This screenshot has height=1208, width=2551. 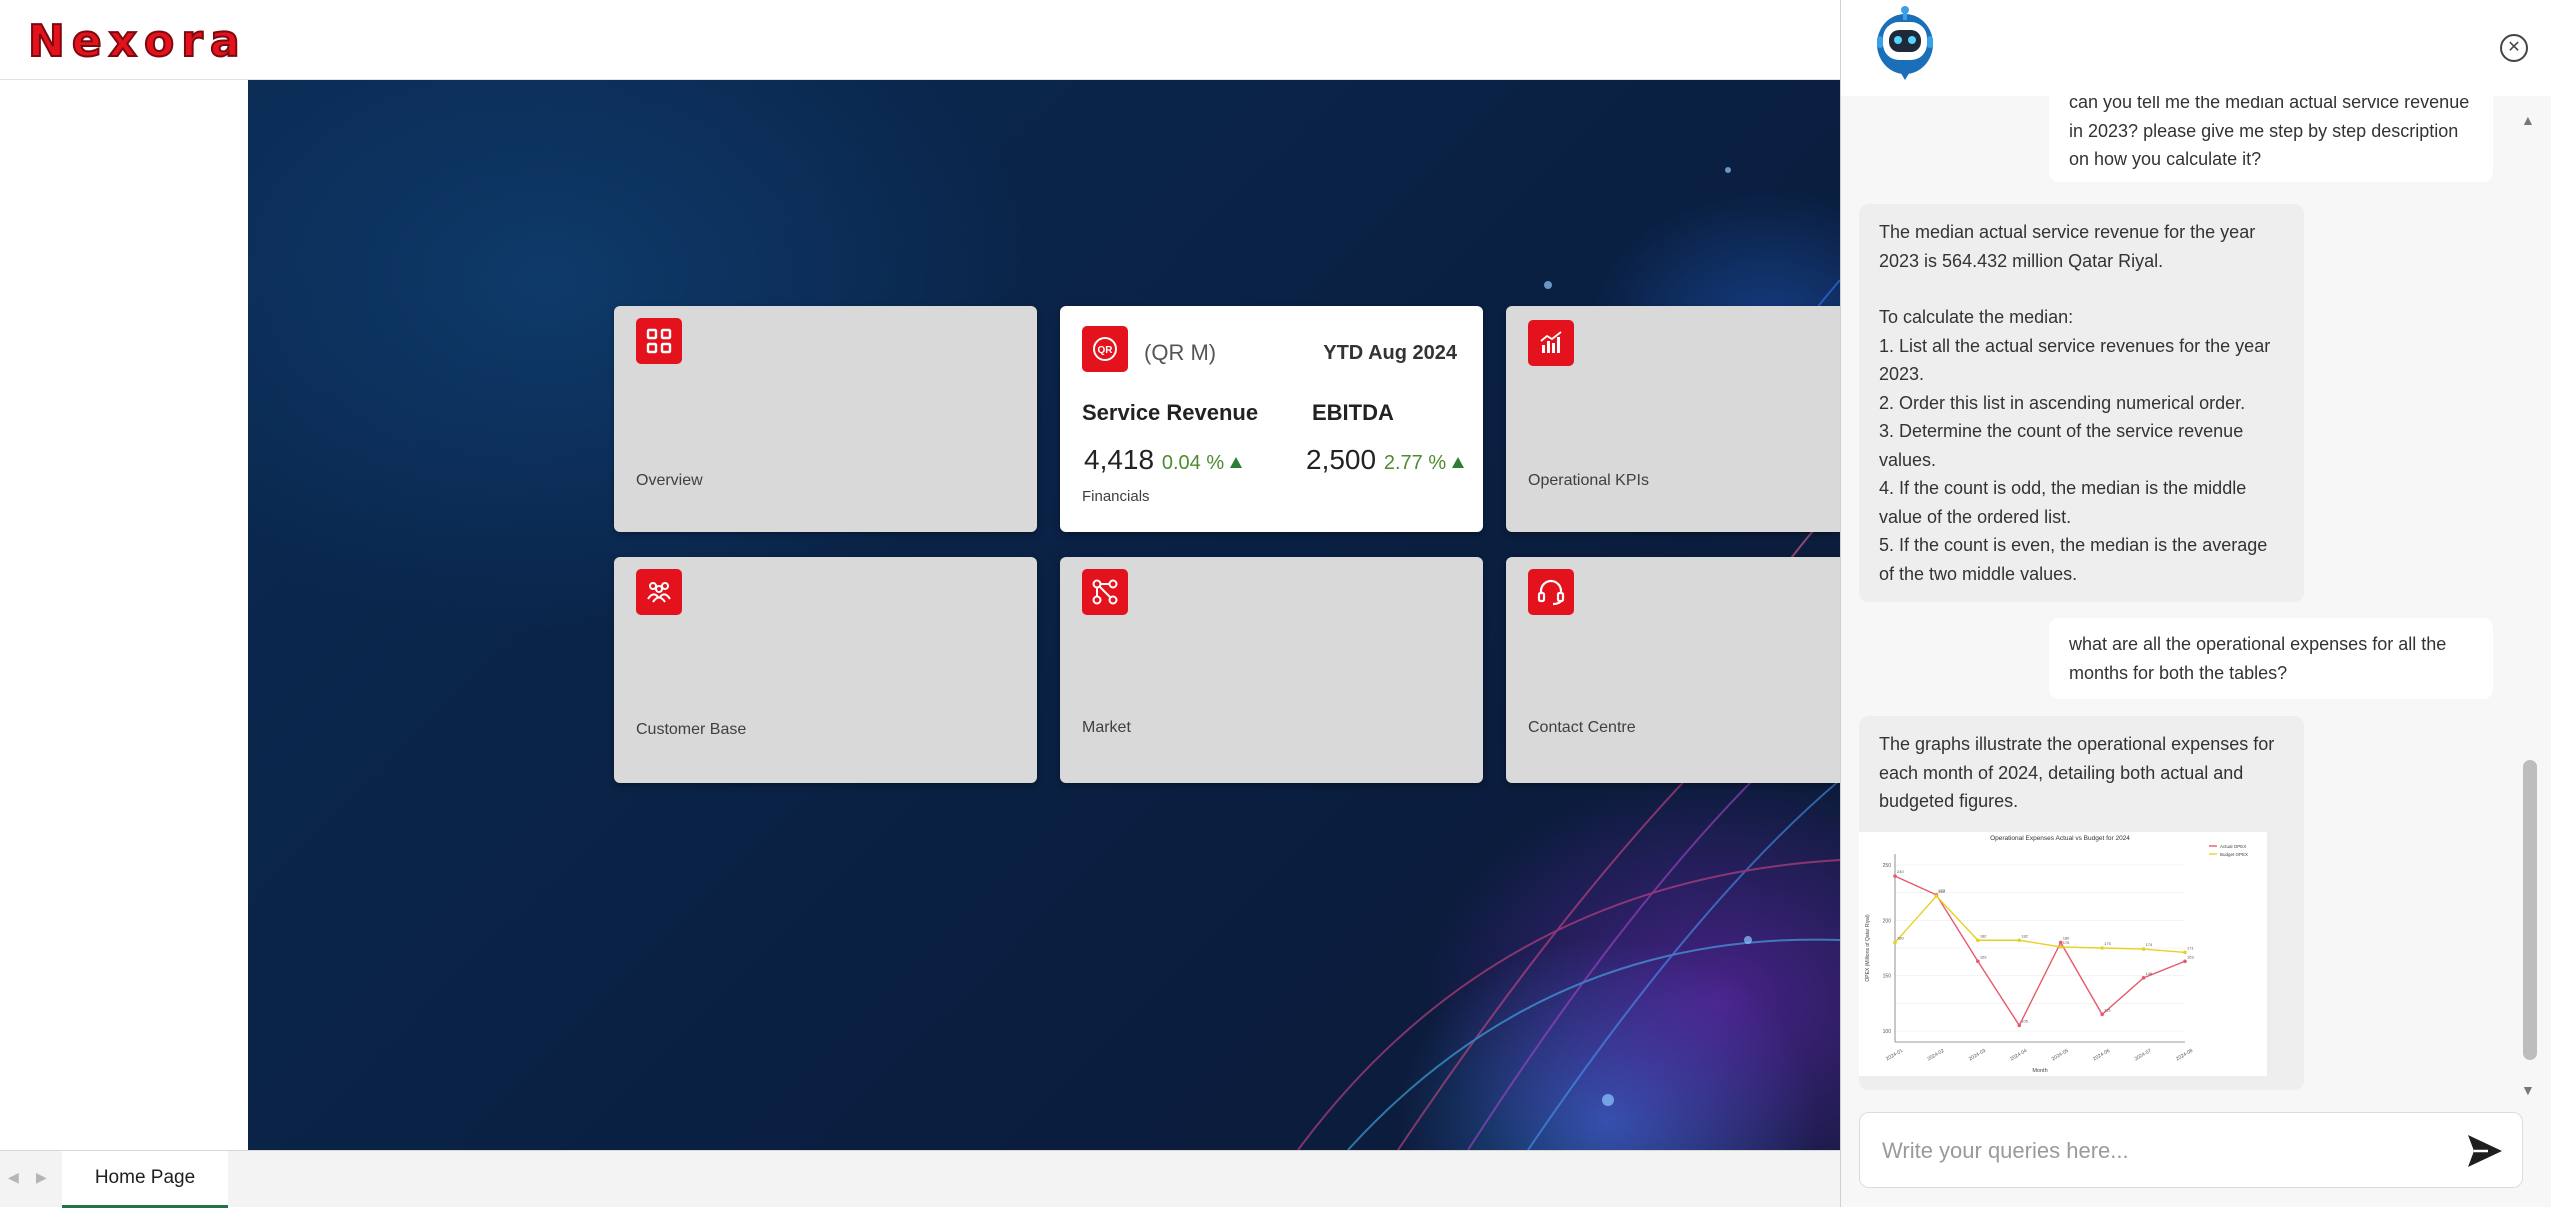 What do you see at coordinates (2530, 910) in the screenshot?
I see `chat-scrollbar-thumb` at bounding box center [2530, 910].